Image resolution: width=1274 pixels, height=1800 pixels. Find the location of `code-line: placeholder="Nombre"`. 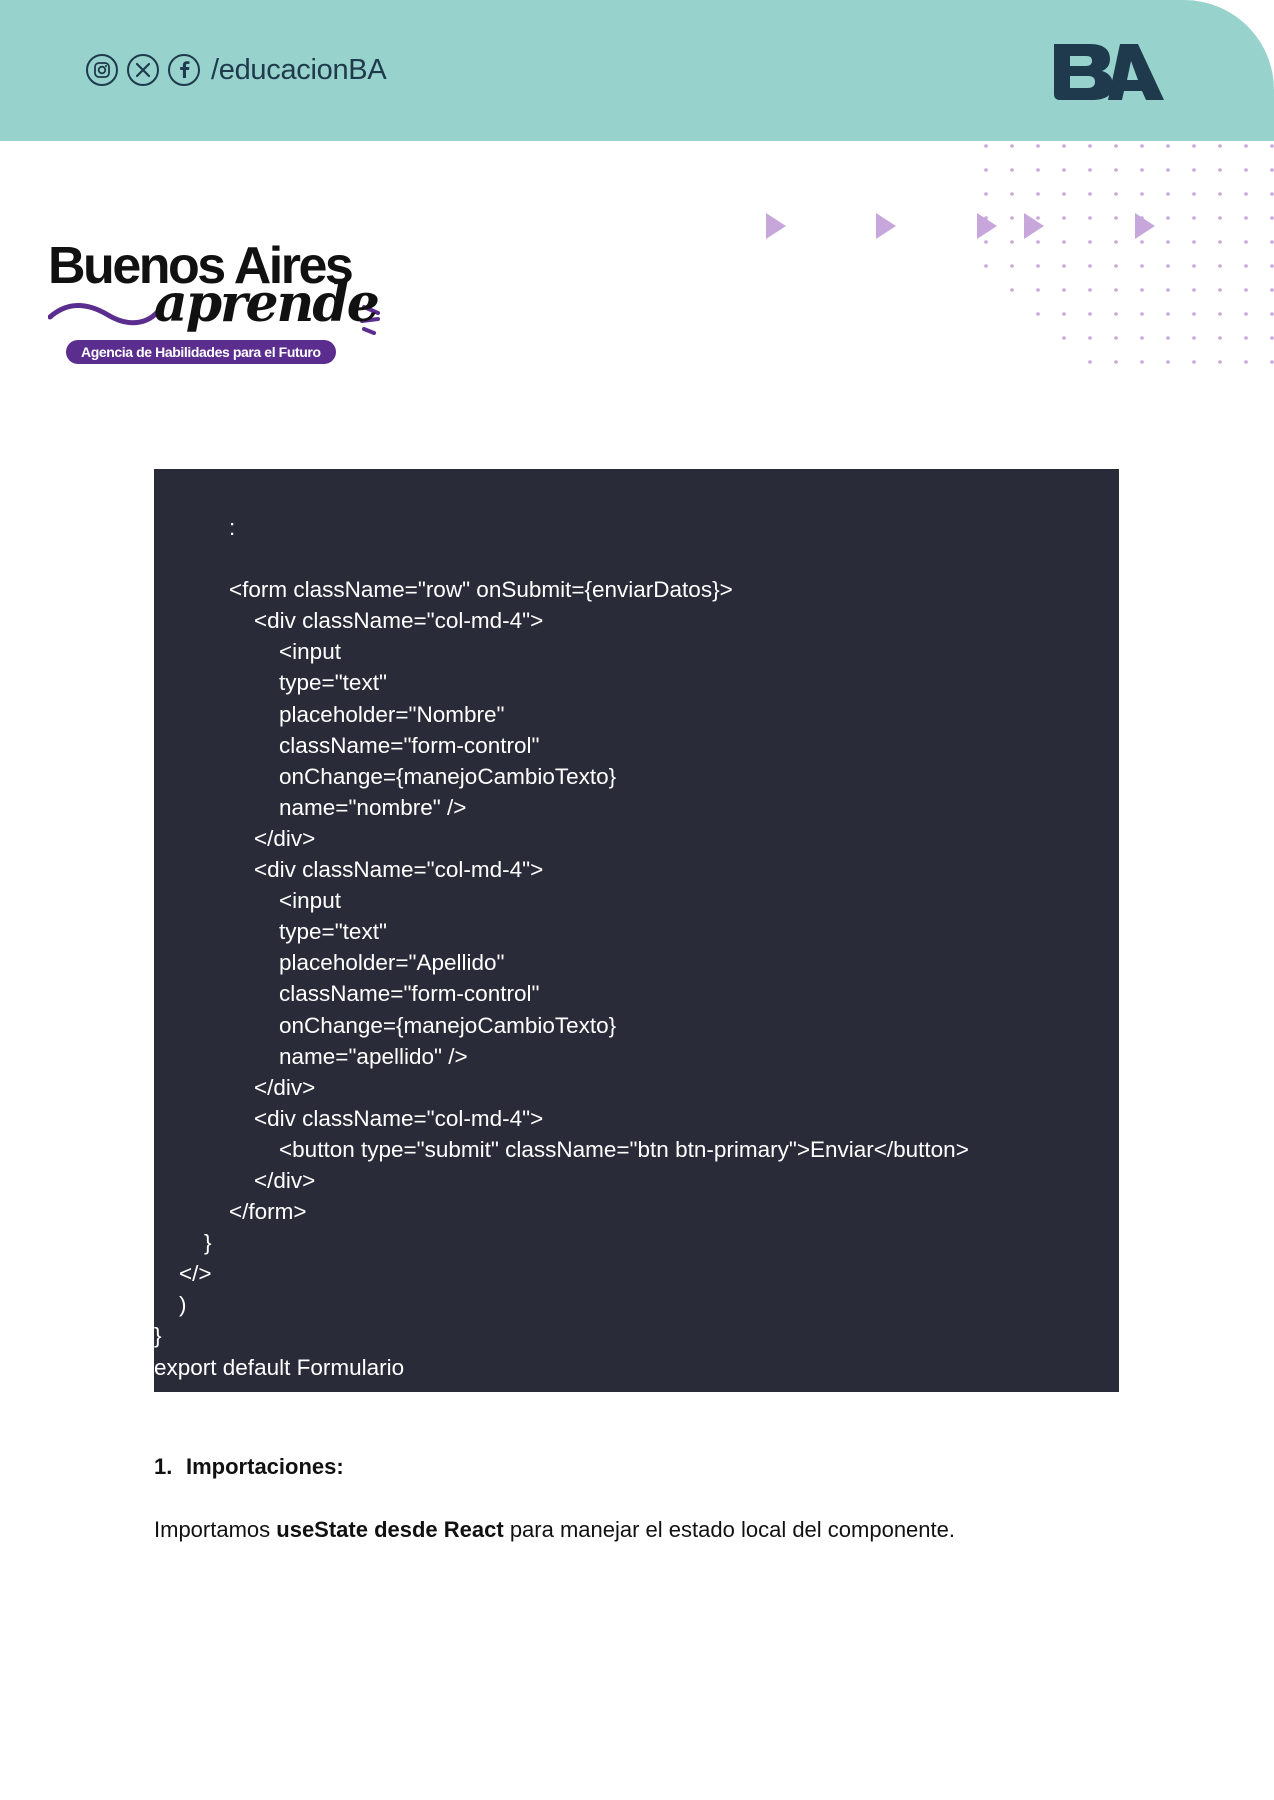

code-line: placeholder="Nombre" is located at coordinates (329, 714).